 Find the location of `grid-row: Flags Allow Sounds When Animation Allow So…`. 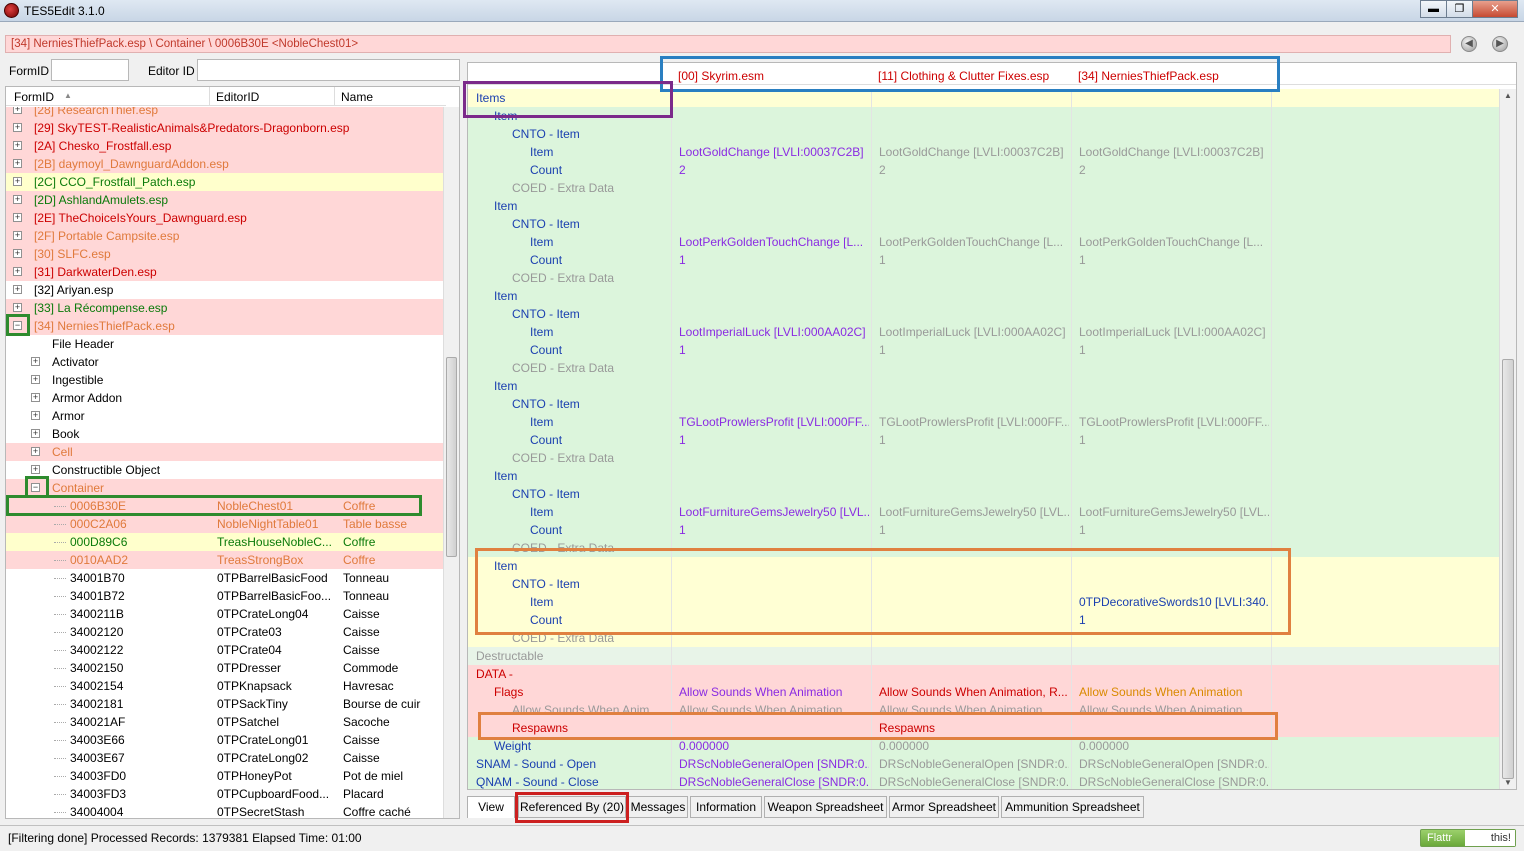

grid-row: Flags Allow Sounds When Animation Allow So… is located at coordinates (984, 692).